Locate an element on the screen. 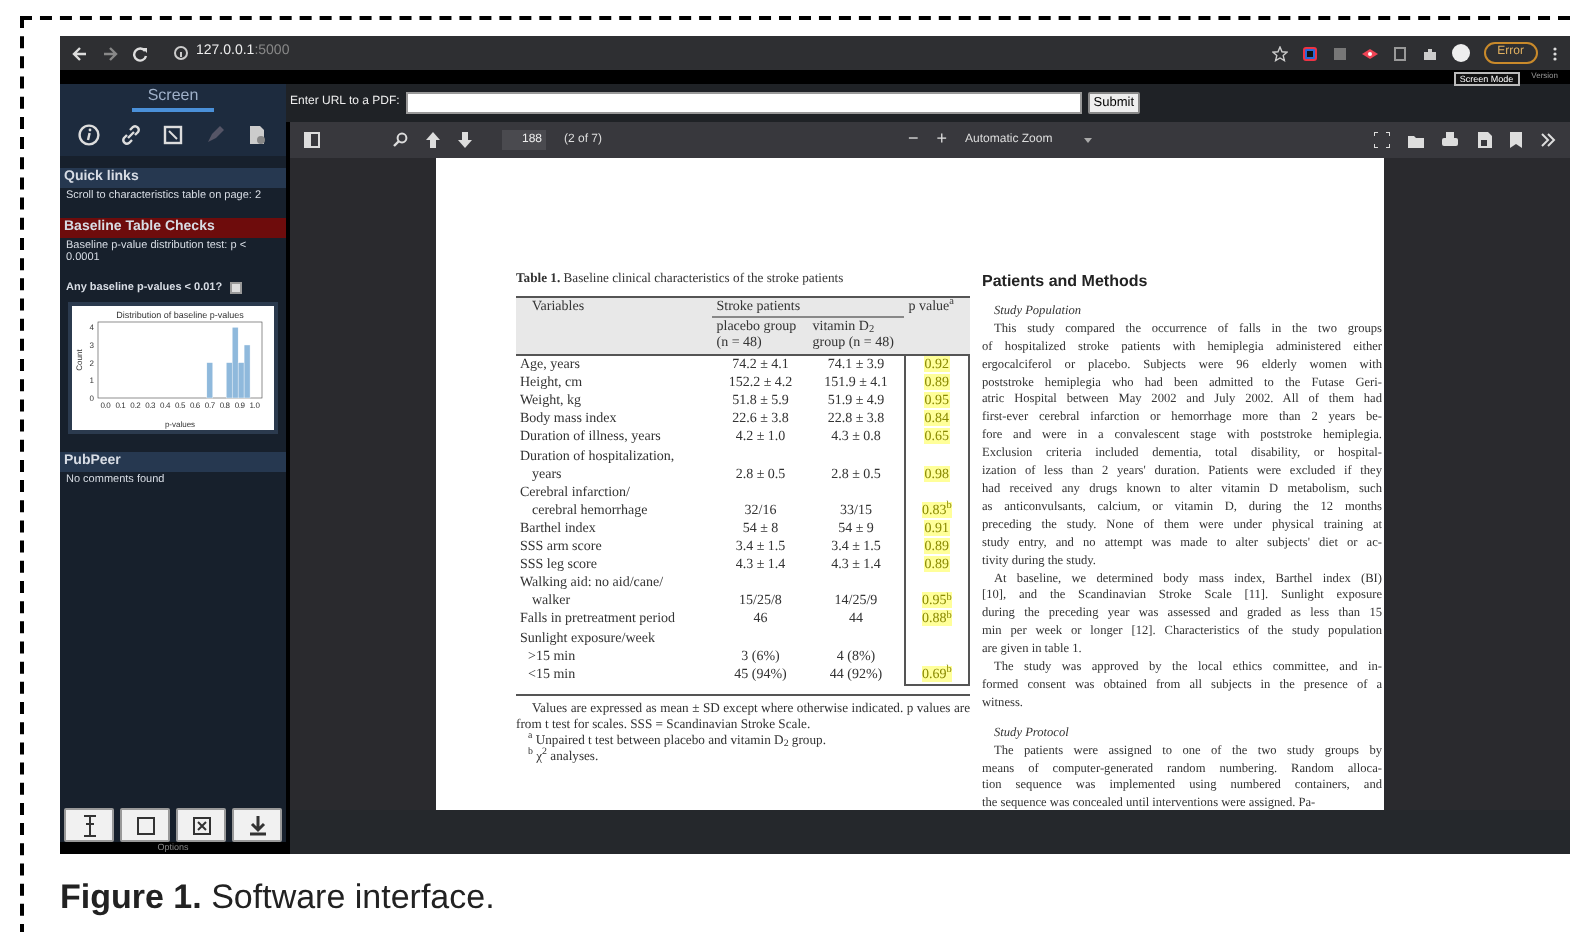 Image resolution: width=1570 pixels, height=932 pixels. section-heading: Patients and Methods is located at coordinates (1066, 283).